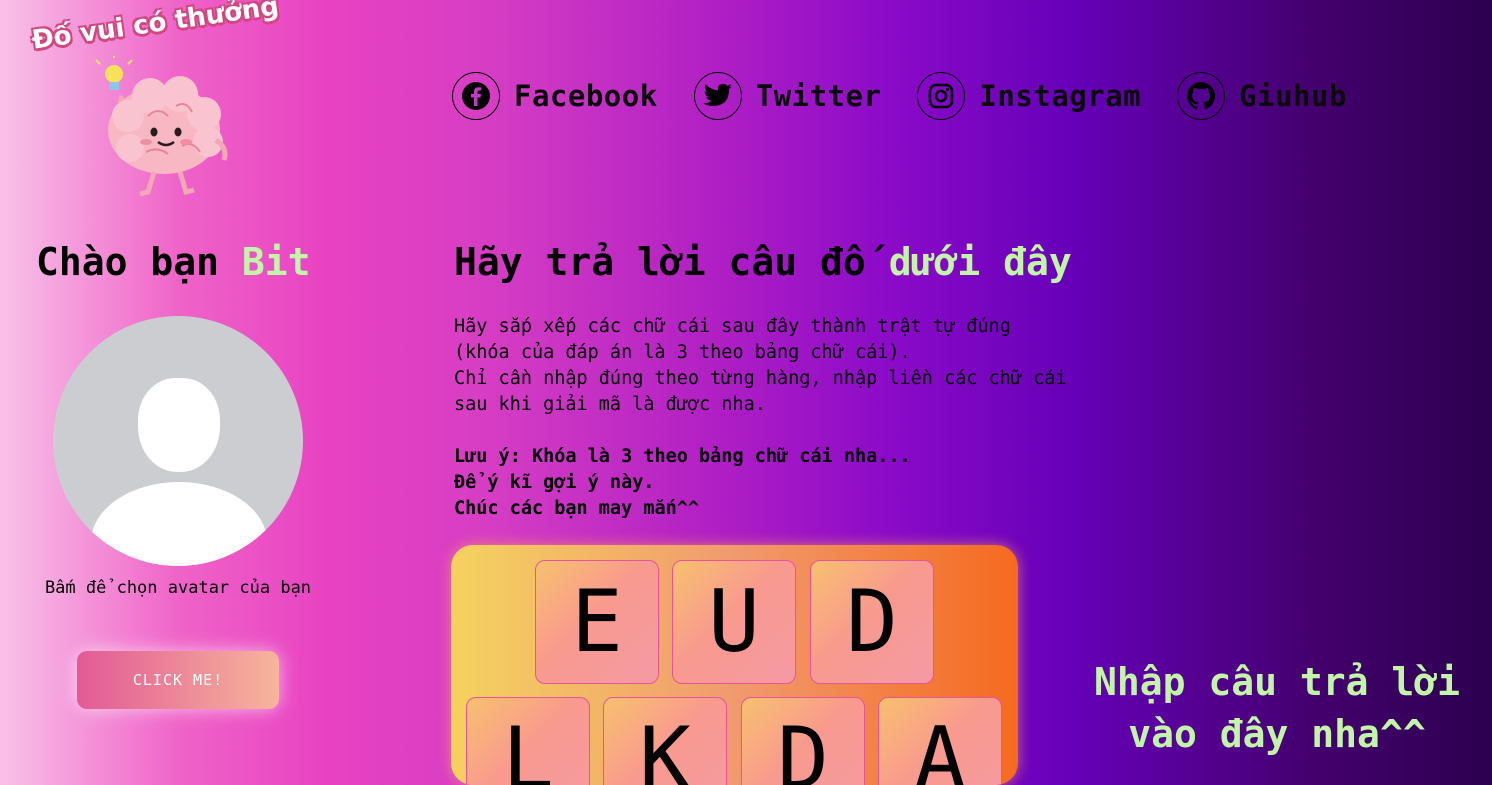  I want to click on social-link-twitter: Twitter, so click(787, 96).